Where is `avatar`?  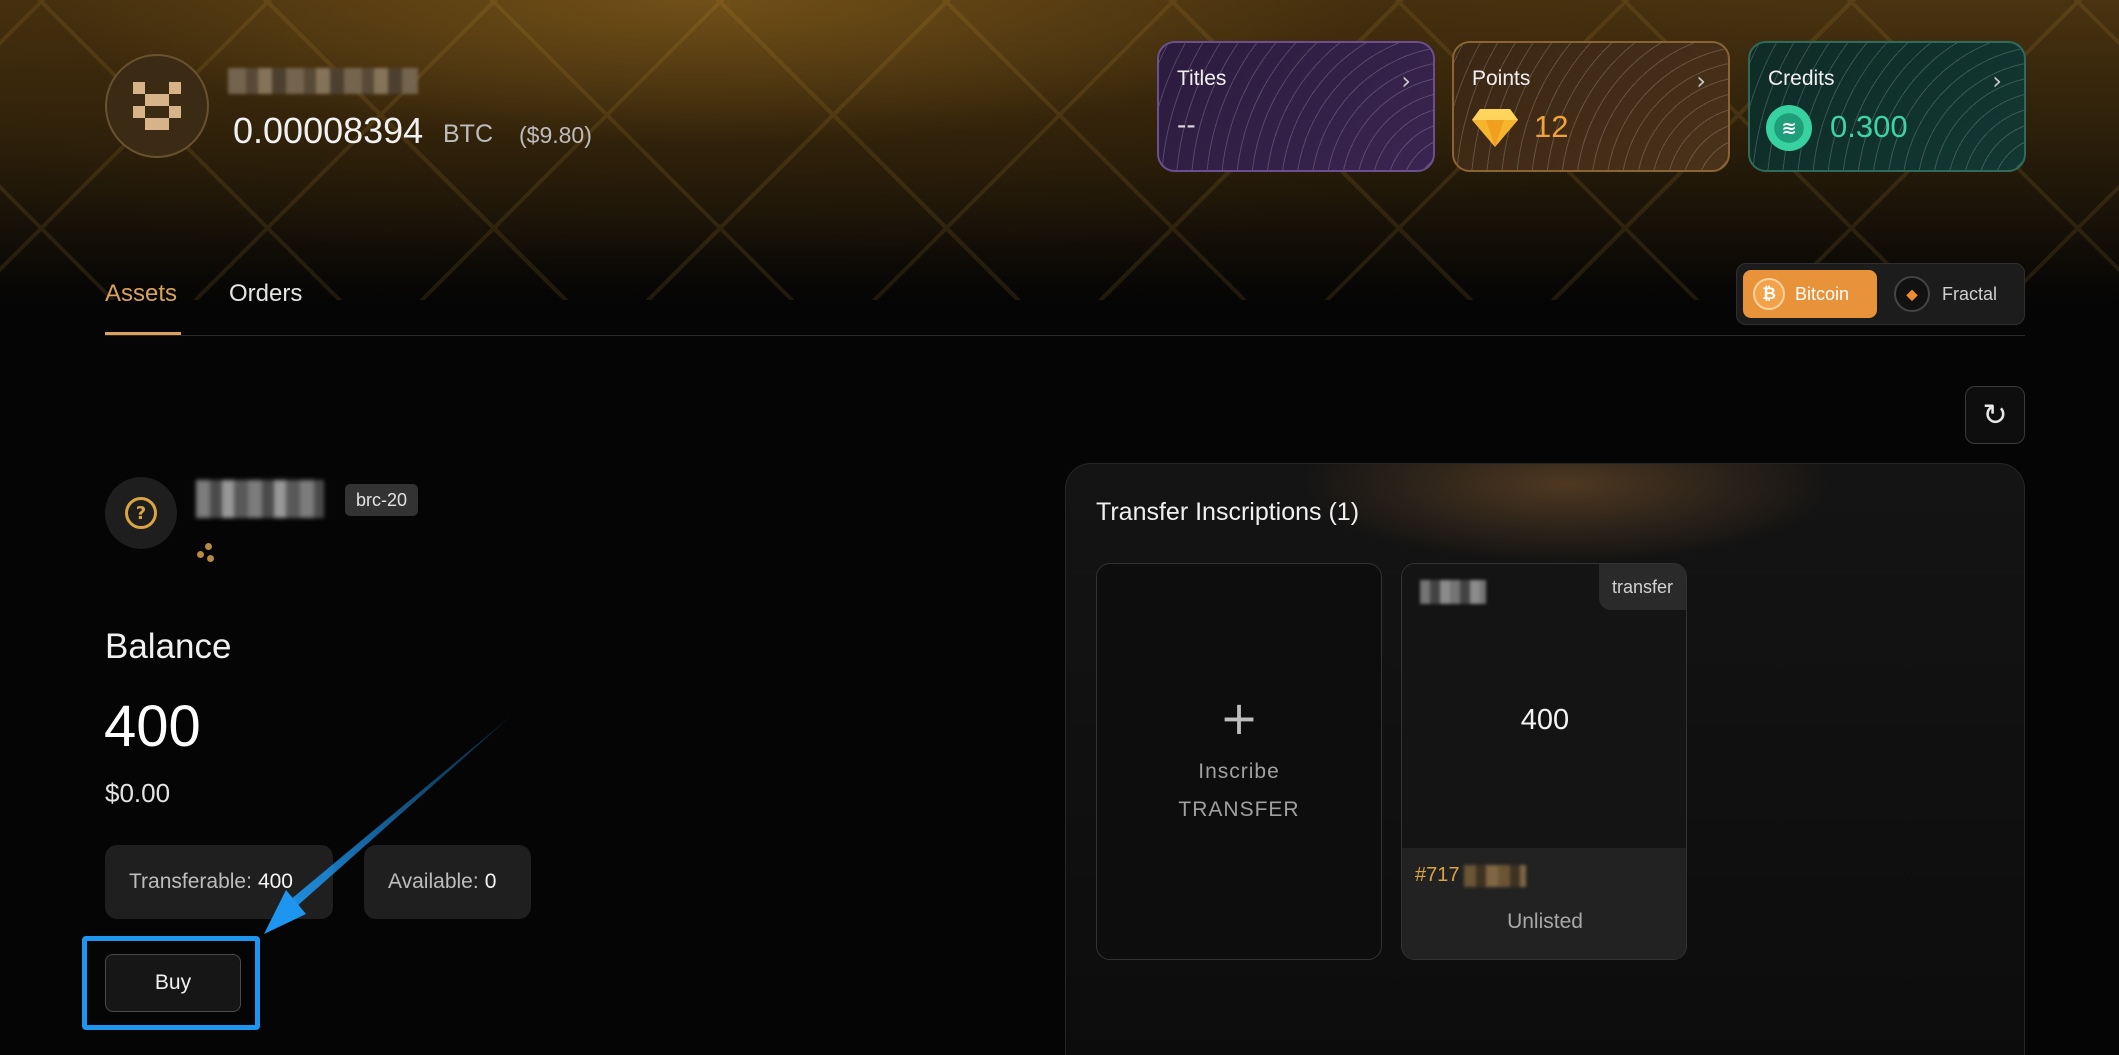 avatar is located at coordinates (157, 106).